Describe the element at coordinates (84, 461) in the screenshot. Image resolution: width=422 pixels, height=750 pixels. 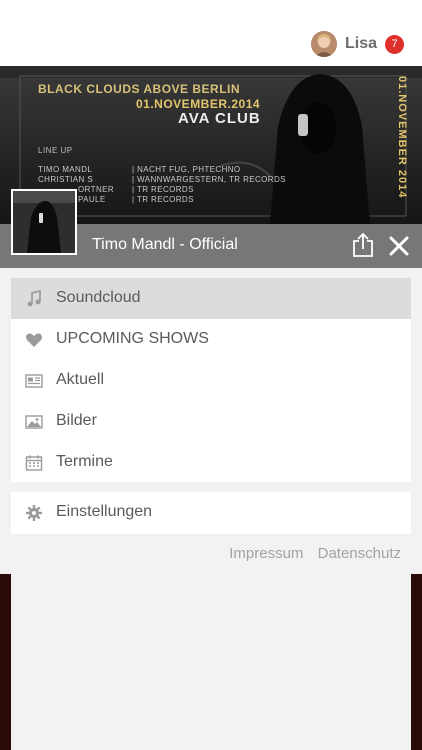
I see `menu-item-label: Termine` at that location.